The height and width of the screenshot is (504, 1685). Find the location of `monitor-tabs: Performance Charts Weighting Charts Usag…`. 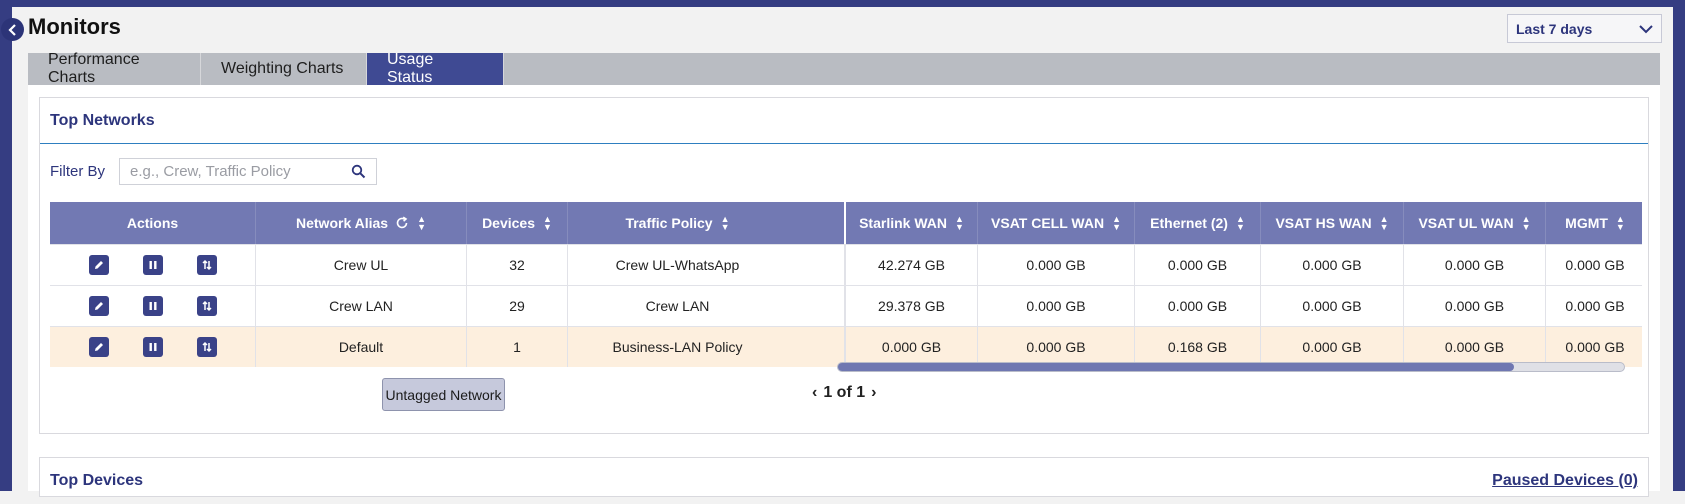

monitor-tabs: Performance Charts Weighting Charts Usag… is located at coordinates (844, 68).